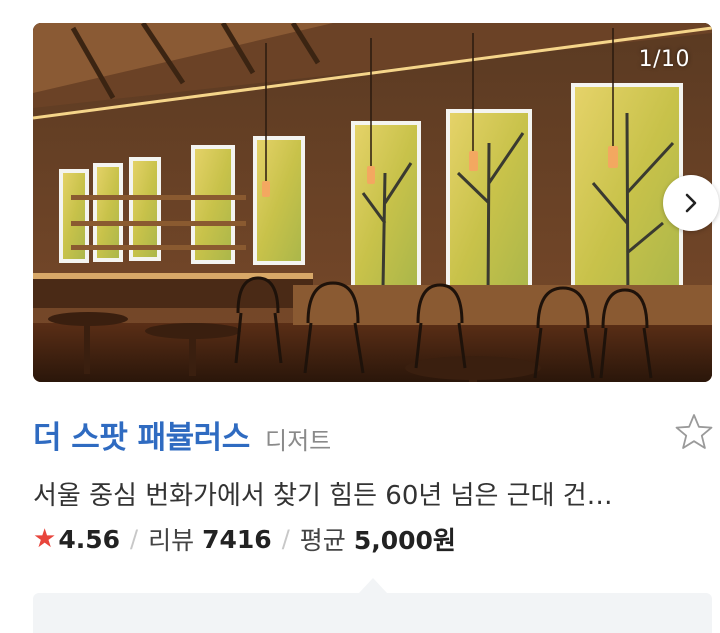  What do you see at coordinates (89, 539) in the screenshot?
I see `rating-value: 4.56` at bounding box center [89, 539].